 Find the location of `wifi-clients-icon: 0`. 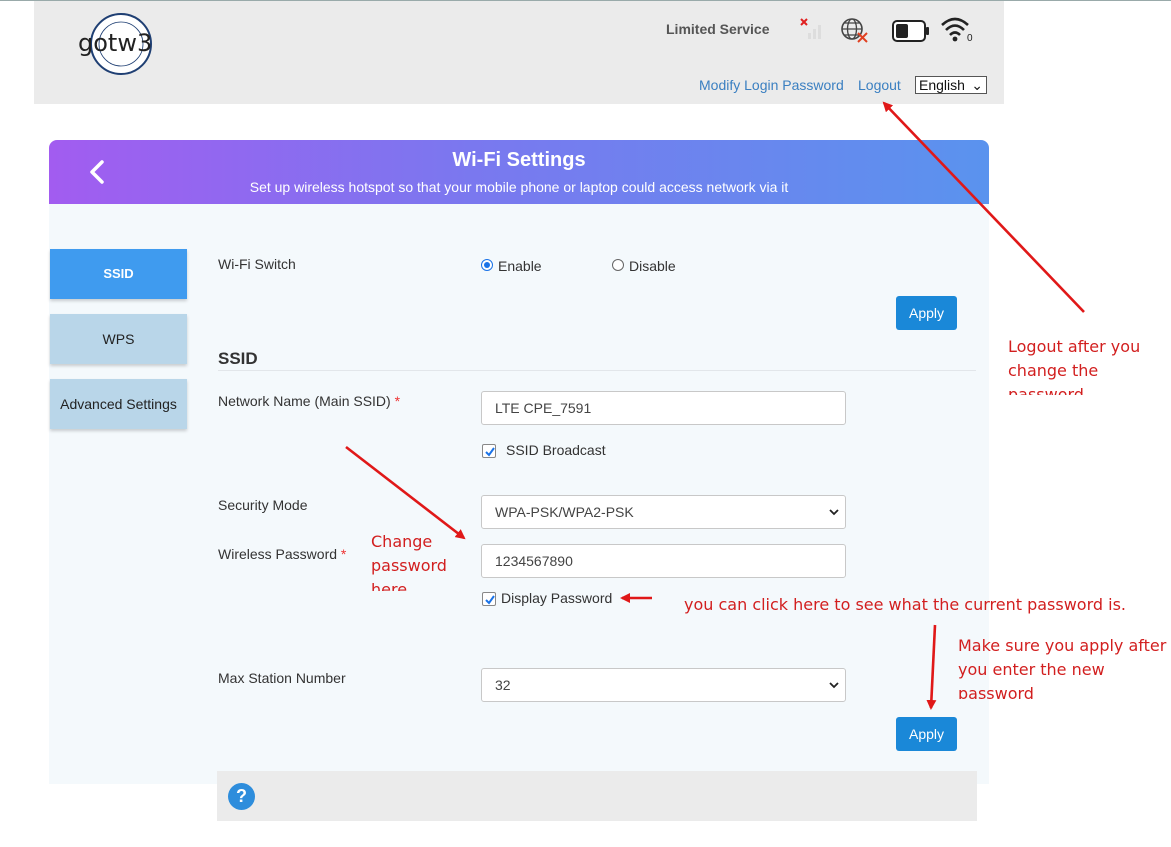

wifi-clients-icon: 0 is located at coordinates (957, 30).